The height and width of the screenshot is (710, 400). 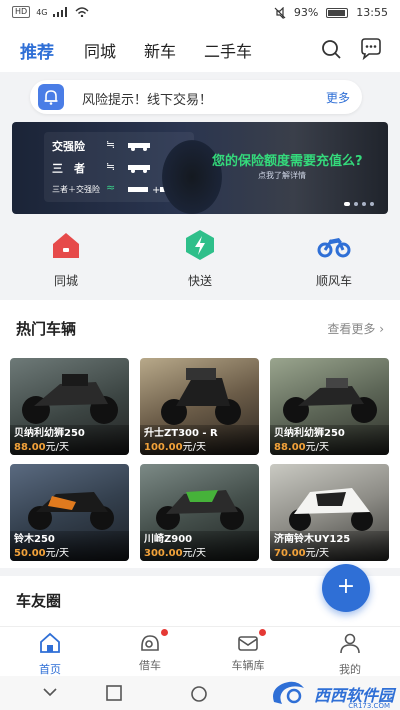 I want to click on signal-icon, so click(x=60, y=12).